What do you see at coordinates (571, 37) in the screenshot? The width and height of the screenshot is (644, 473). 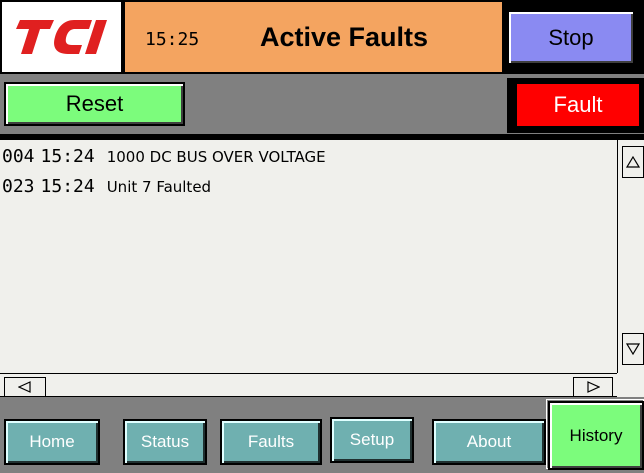 I see `stop-button: Stop` at bounding box center [571, 37].